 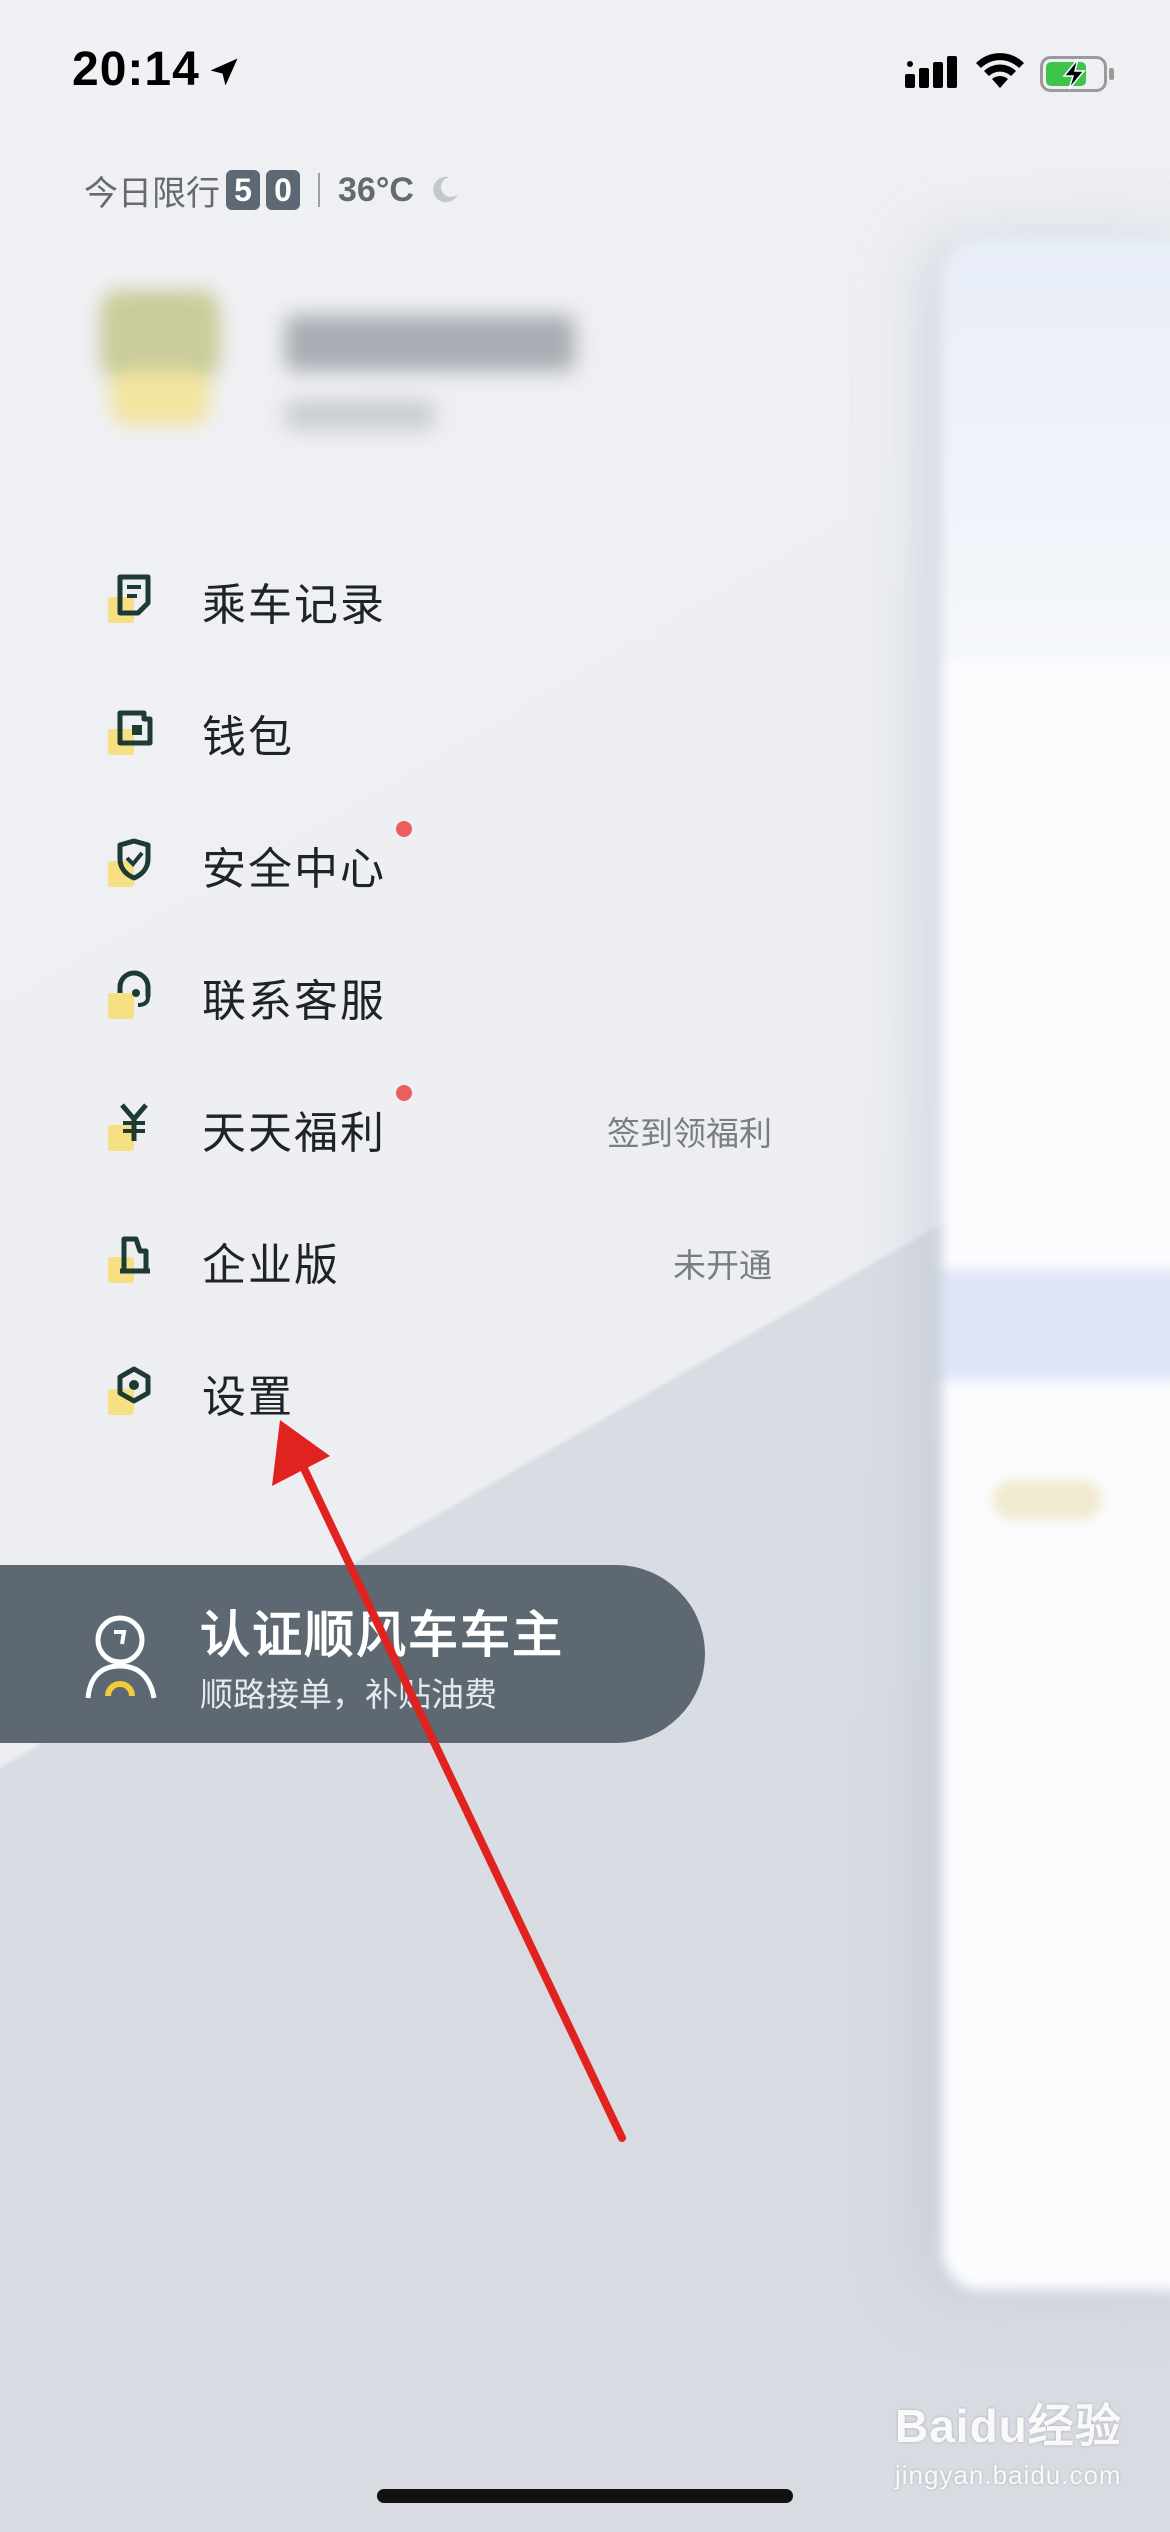 I want to click on home-indicator, so click(x=585, y=2496).